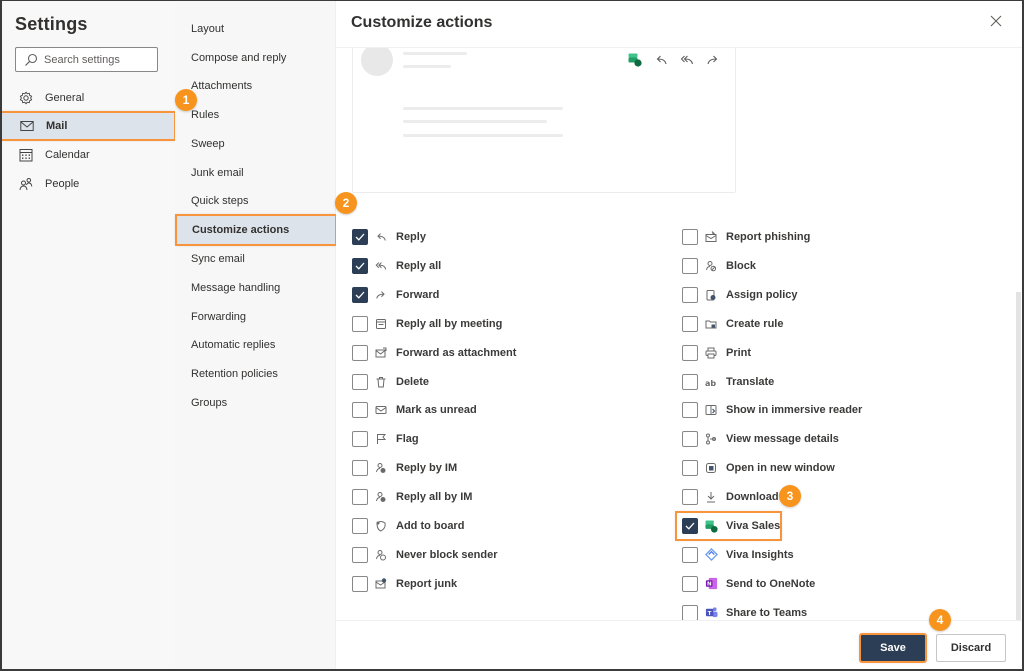  What do you see at coordinates (255, 259) in the screenshot?
I see `mail-setting-sync-email: Sync email` at bounding box center [255, 259].